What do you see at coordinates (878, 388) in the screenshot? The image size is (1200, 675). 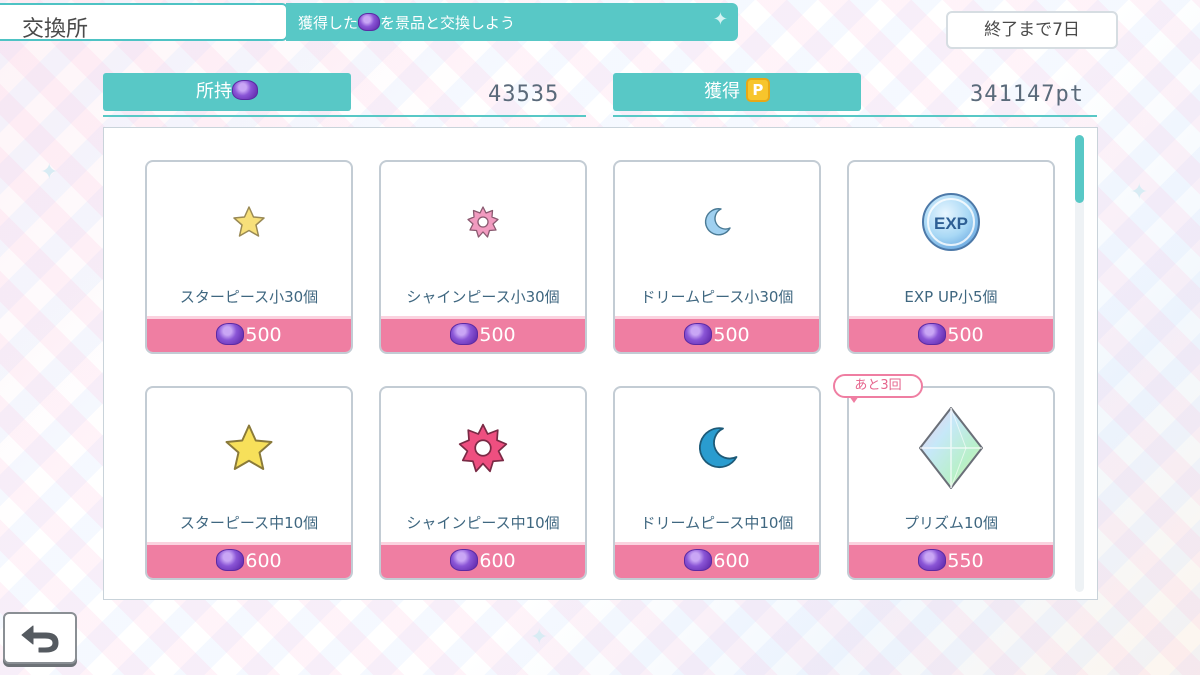 I see `exchange-limit-badge: あと3回` at bounding box center [878, 388].